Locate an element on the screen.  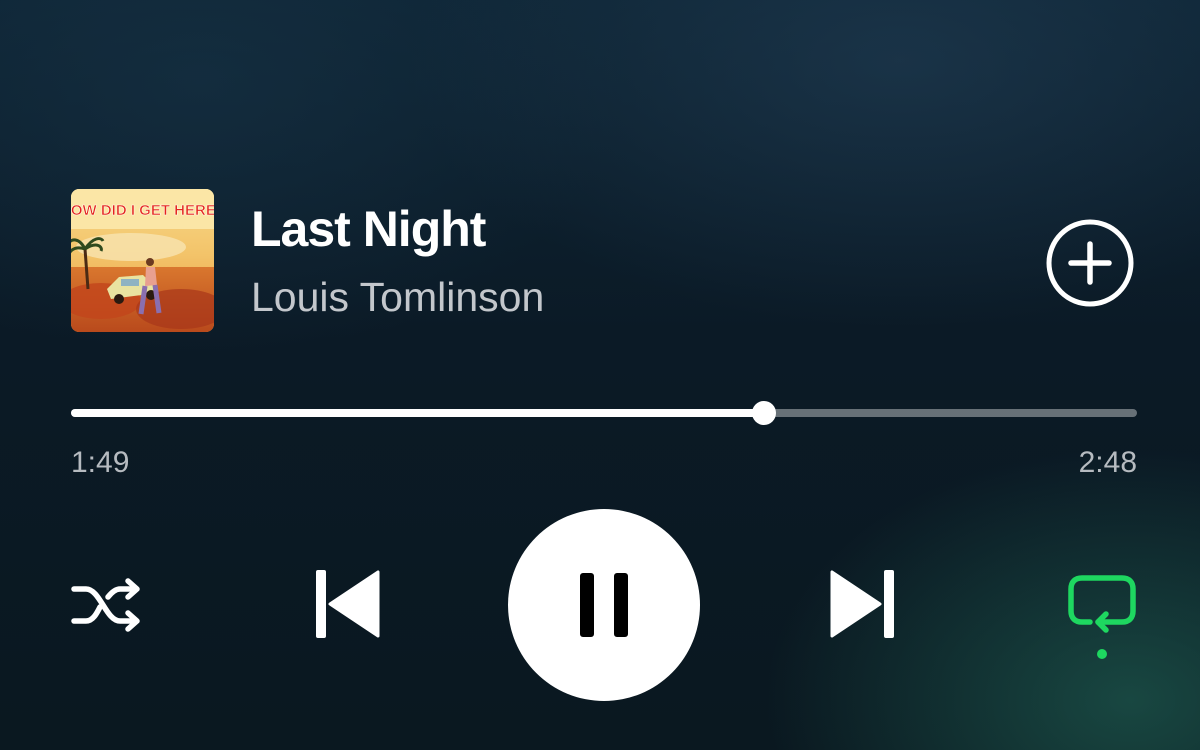
skip-previous-icon is located at coordinates (348, 604).